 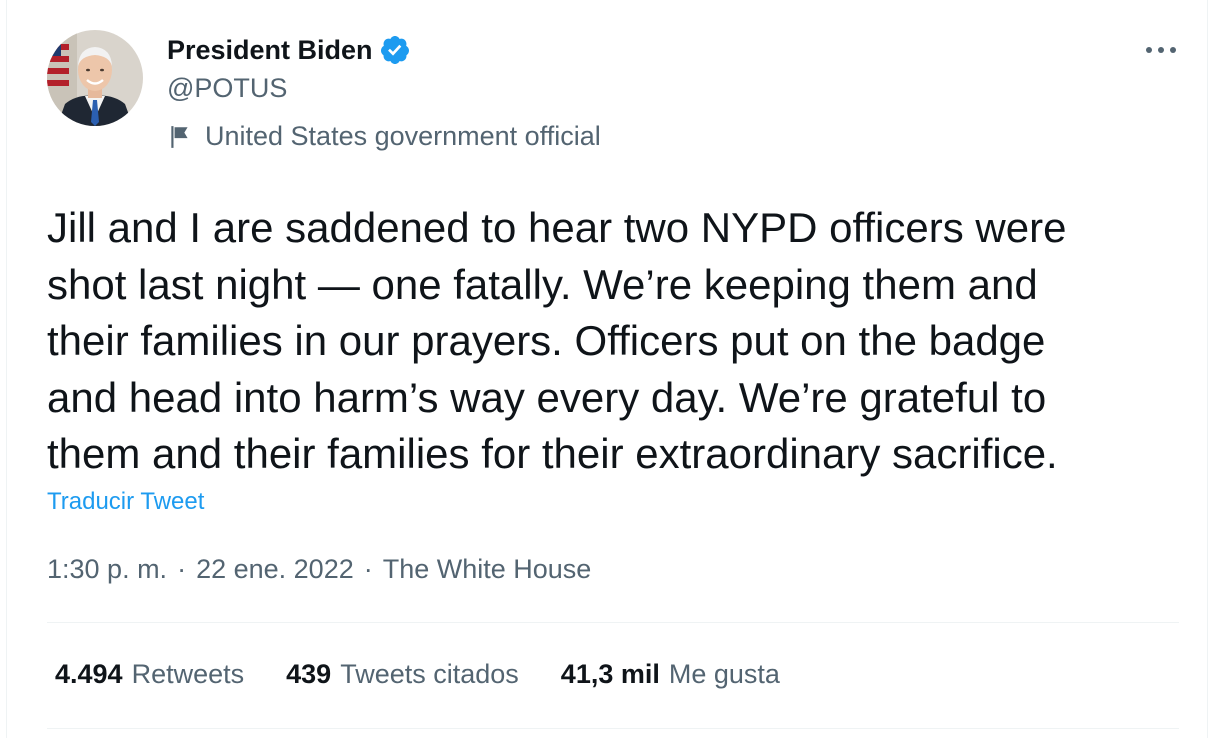 I want to click on author-display-name: President Biden, so click(x=270, y=50).